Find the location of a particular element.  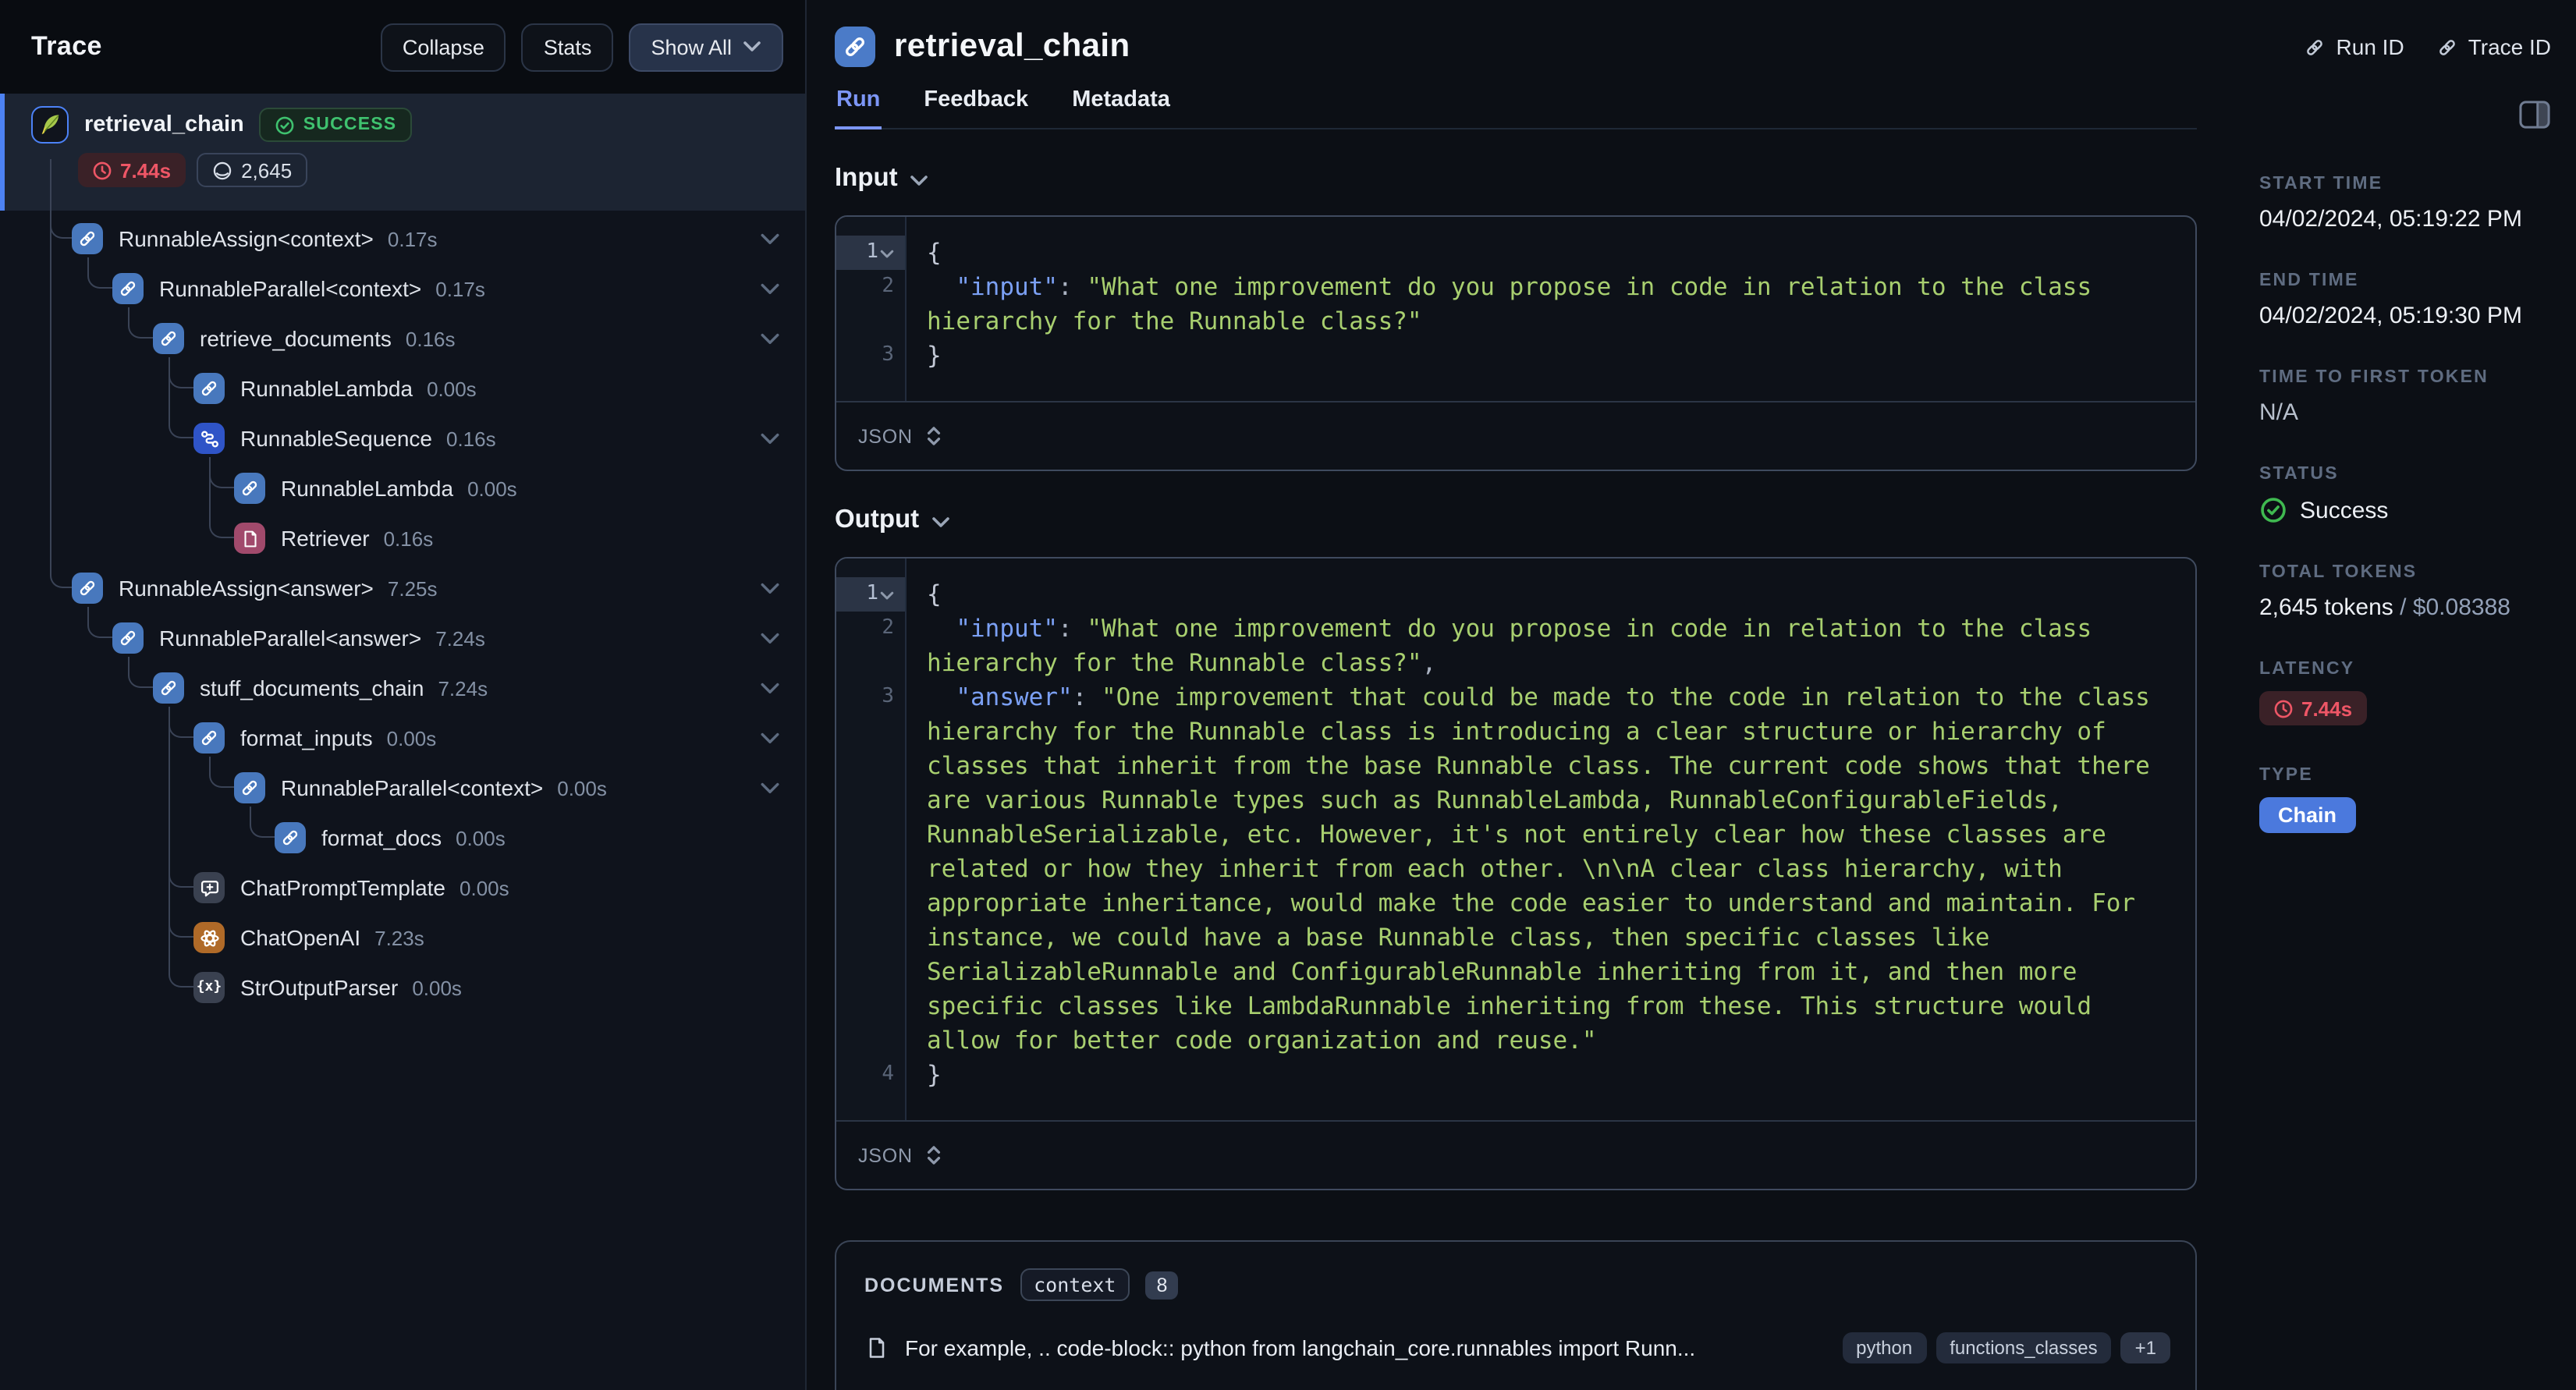

updown-icon is located at coordinates (933, 1155).